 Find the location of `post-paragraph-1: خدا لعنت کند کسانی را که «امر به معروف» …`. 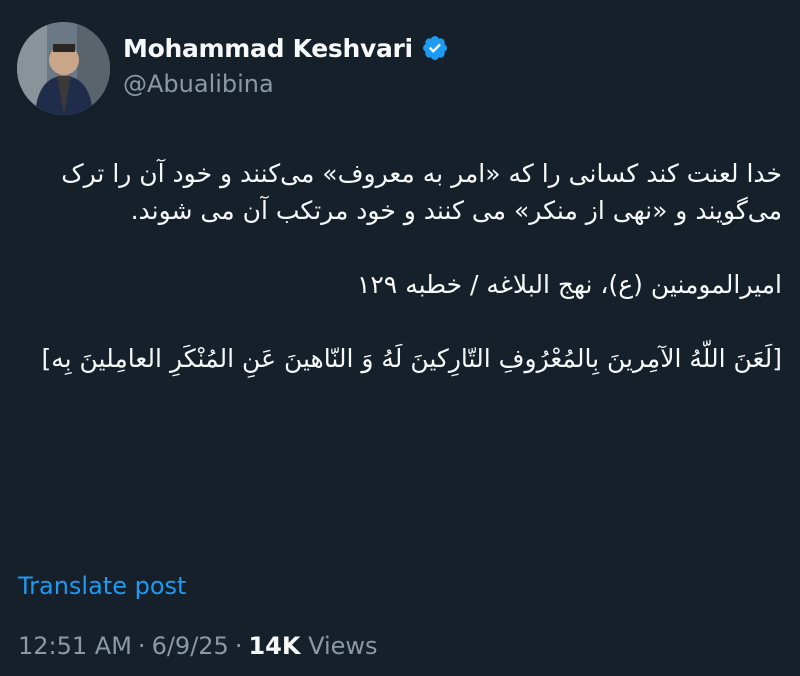

post-paragraph-1: خدا لعنت کند کسانی را که «امر به معروف» … is located at coordinates (421, 192).